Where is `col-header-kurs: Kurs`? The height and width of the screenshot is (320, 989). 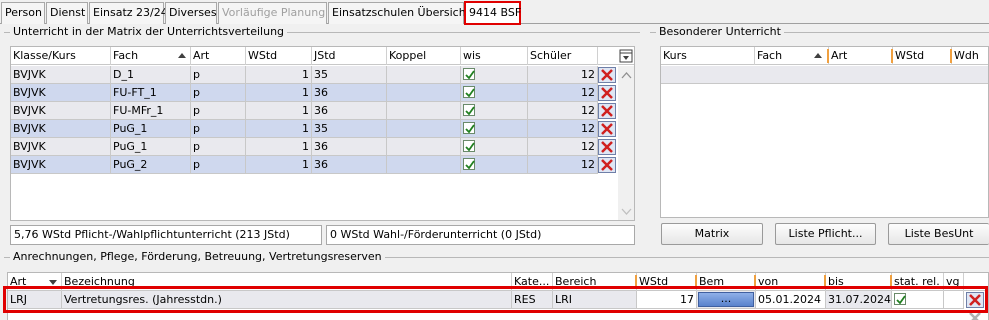
col-header-kurs: Kurs is located at coordinates (708, 56).